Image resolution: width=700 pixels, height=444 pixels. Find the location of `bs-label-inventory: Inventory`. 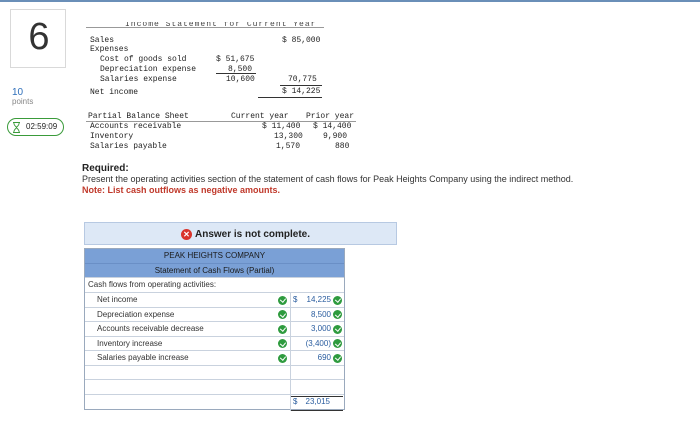

bs-label-inventory: Inventory is located at coordinates (112, 136).